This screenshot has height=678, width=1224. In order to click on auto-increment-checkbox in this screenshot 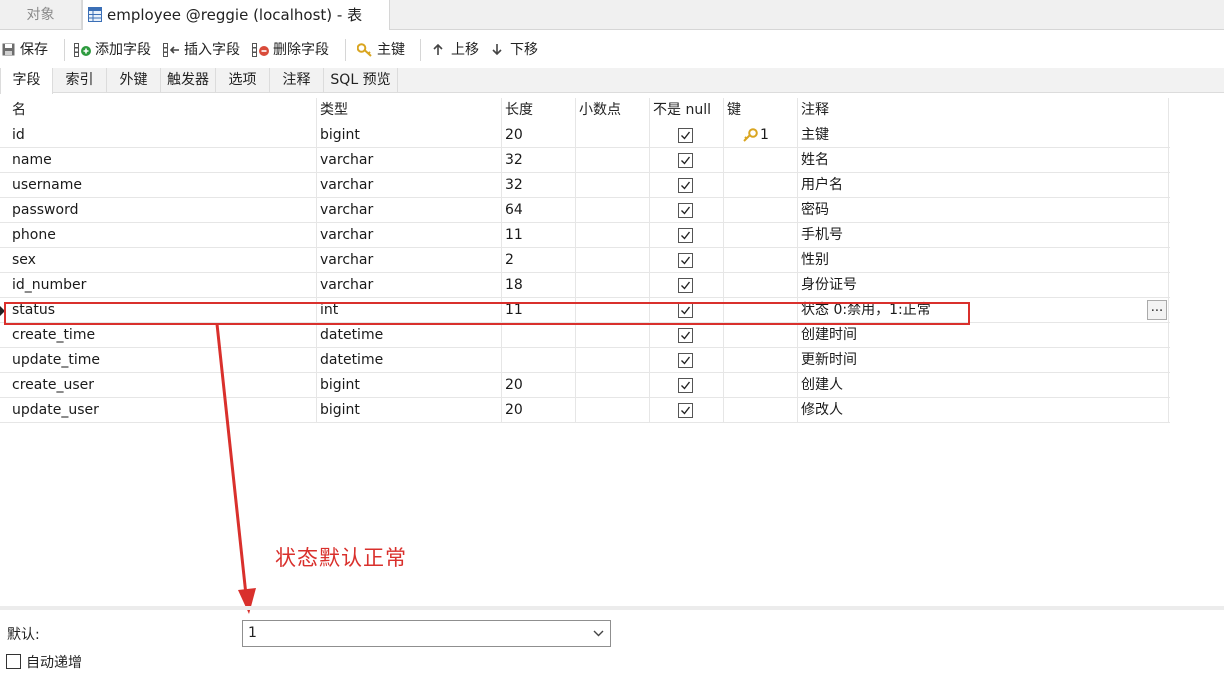, I will do `click(13, 661)`.